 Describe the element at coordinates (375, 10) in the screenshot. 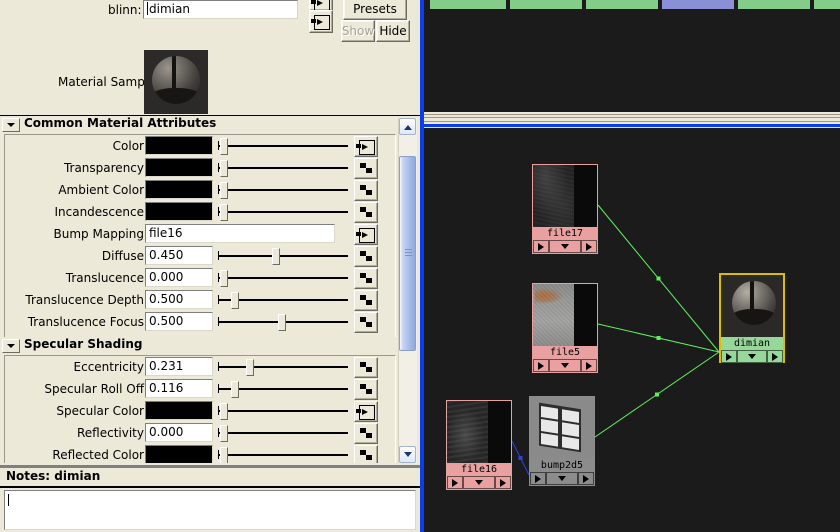

I see `presets-button: Presets` at that location.